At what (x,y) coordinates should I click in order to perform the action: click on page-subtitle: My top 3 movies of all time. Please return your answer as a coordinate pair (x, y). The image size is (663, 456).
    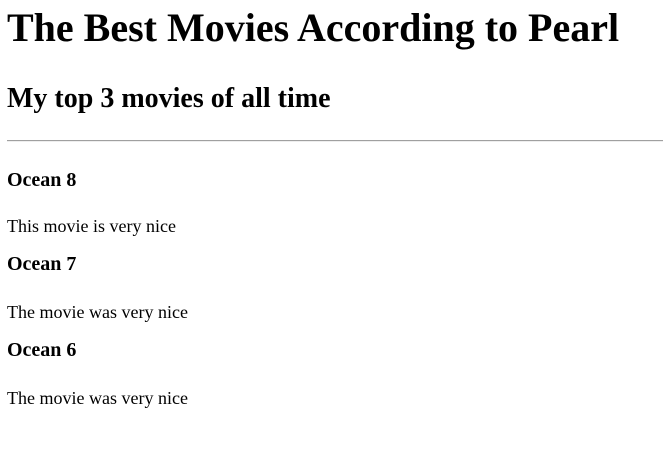
    Looking at the image, I should click on (169, 98).